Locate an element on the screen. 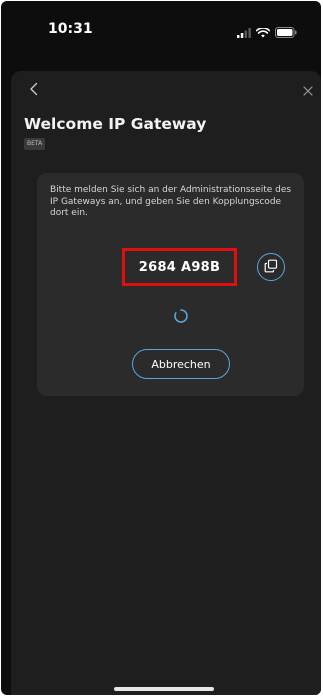 The height and width of the screenshot is (696, 323). close-button is located at coordinates (308, 90).